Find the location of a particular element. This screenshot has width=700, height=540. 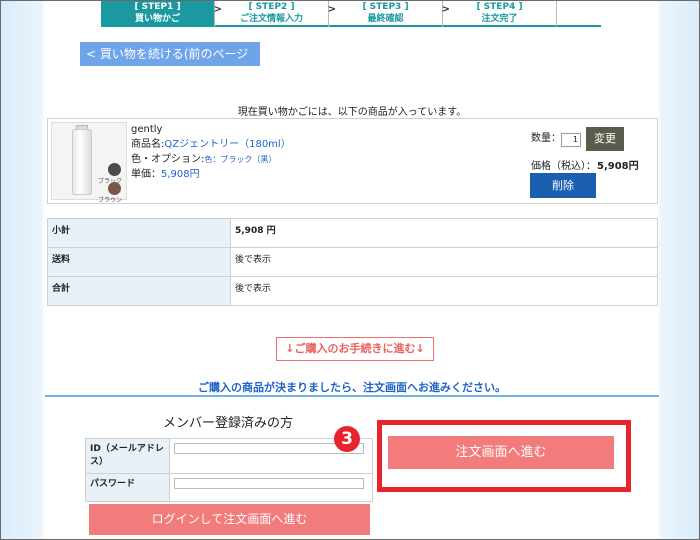

login-form: ID（メールアドレス） パスワード is located at coordinates (229, 470).